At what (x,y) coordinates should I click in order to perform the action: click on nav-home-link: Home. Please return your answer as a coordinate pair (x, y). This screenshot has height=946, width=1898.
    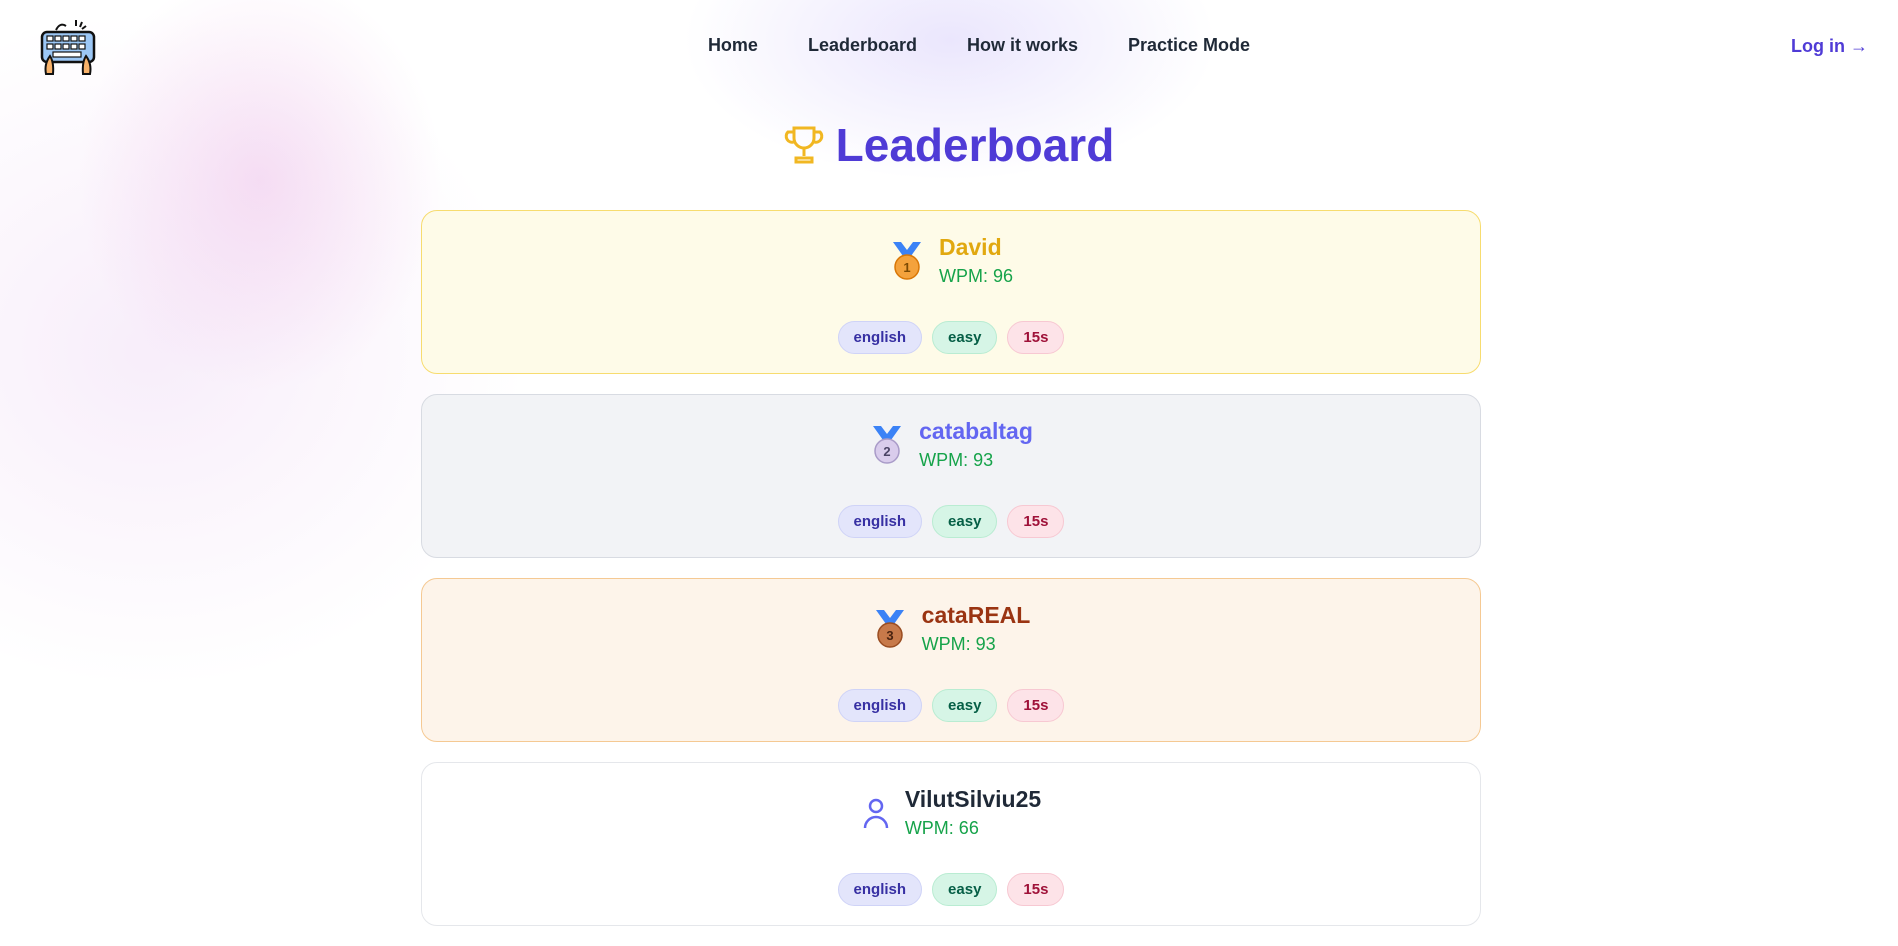
    Looking at the image, I should click on (733, 45).